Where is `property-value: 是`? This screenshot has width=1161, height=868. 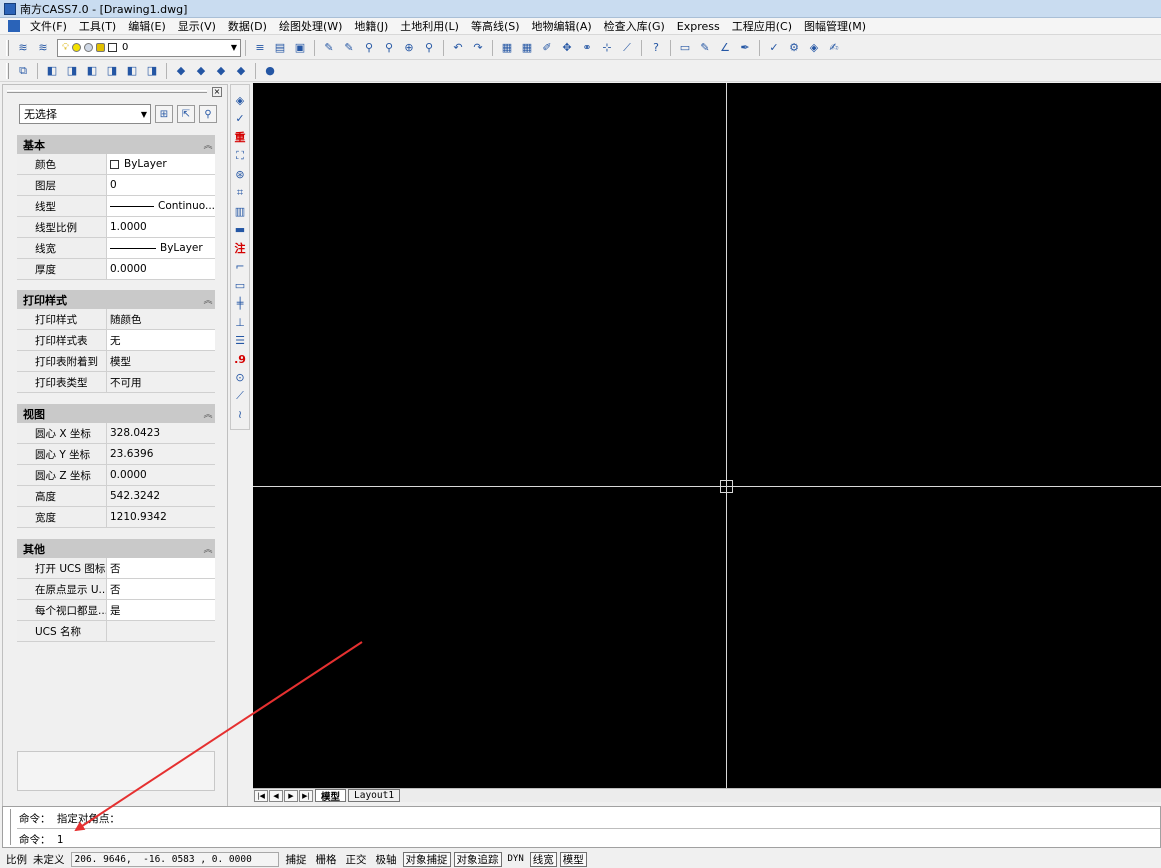 property-value: 是 is located at coordinates (161, 610).